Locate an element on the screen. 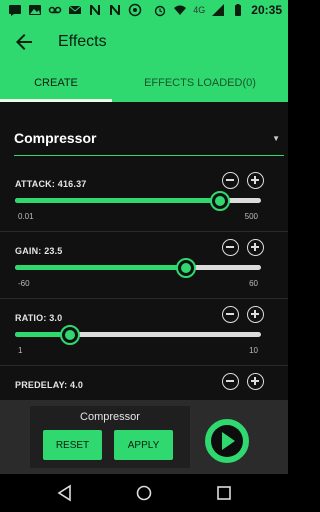  param-ratio: RATIO: 3.0 1 10 is located at coordinates (144, 336).